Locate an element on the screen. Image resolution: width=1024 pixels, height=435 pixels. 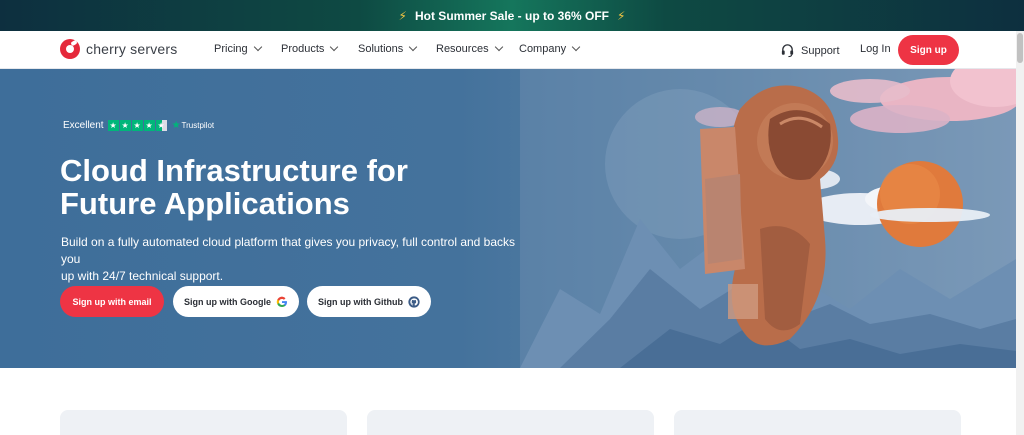
nav-pricing: Pricing is located at coordinates (238, 48).